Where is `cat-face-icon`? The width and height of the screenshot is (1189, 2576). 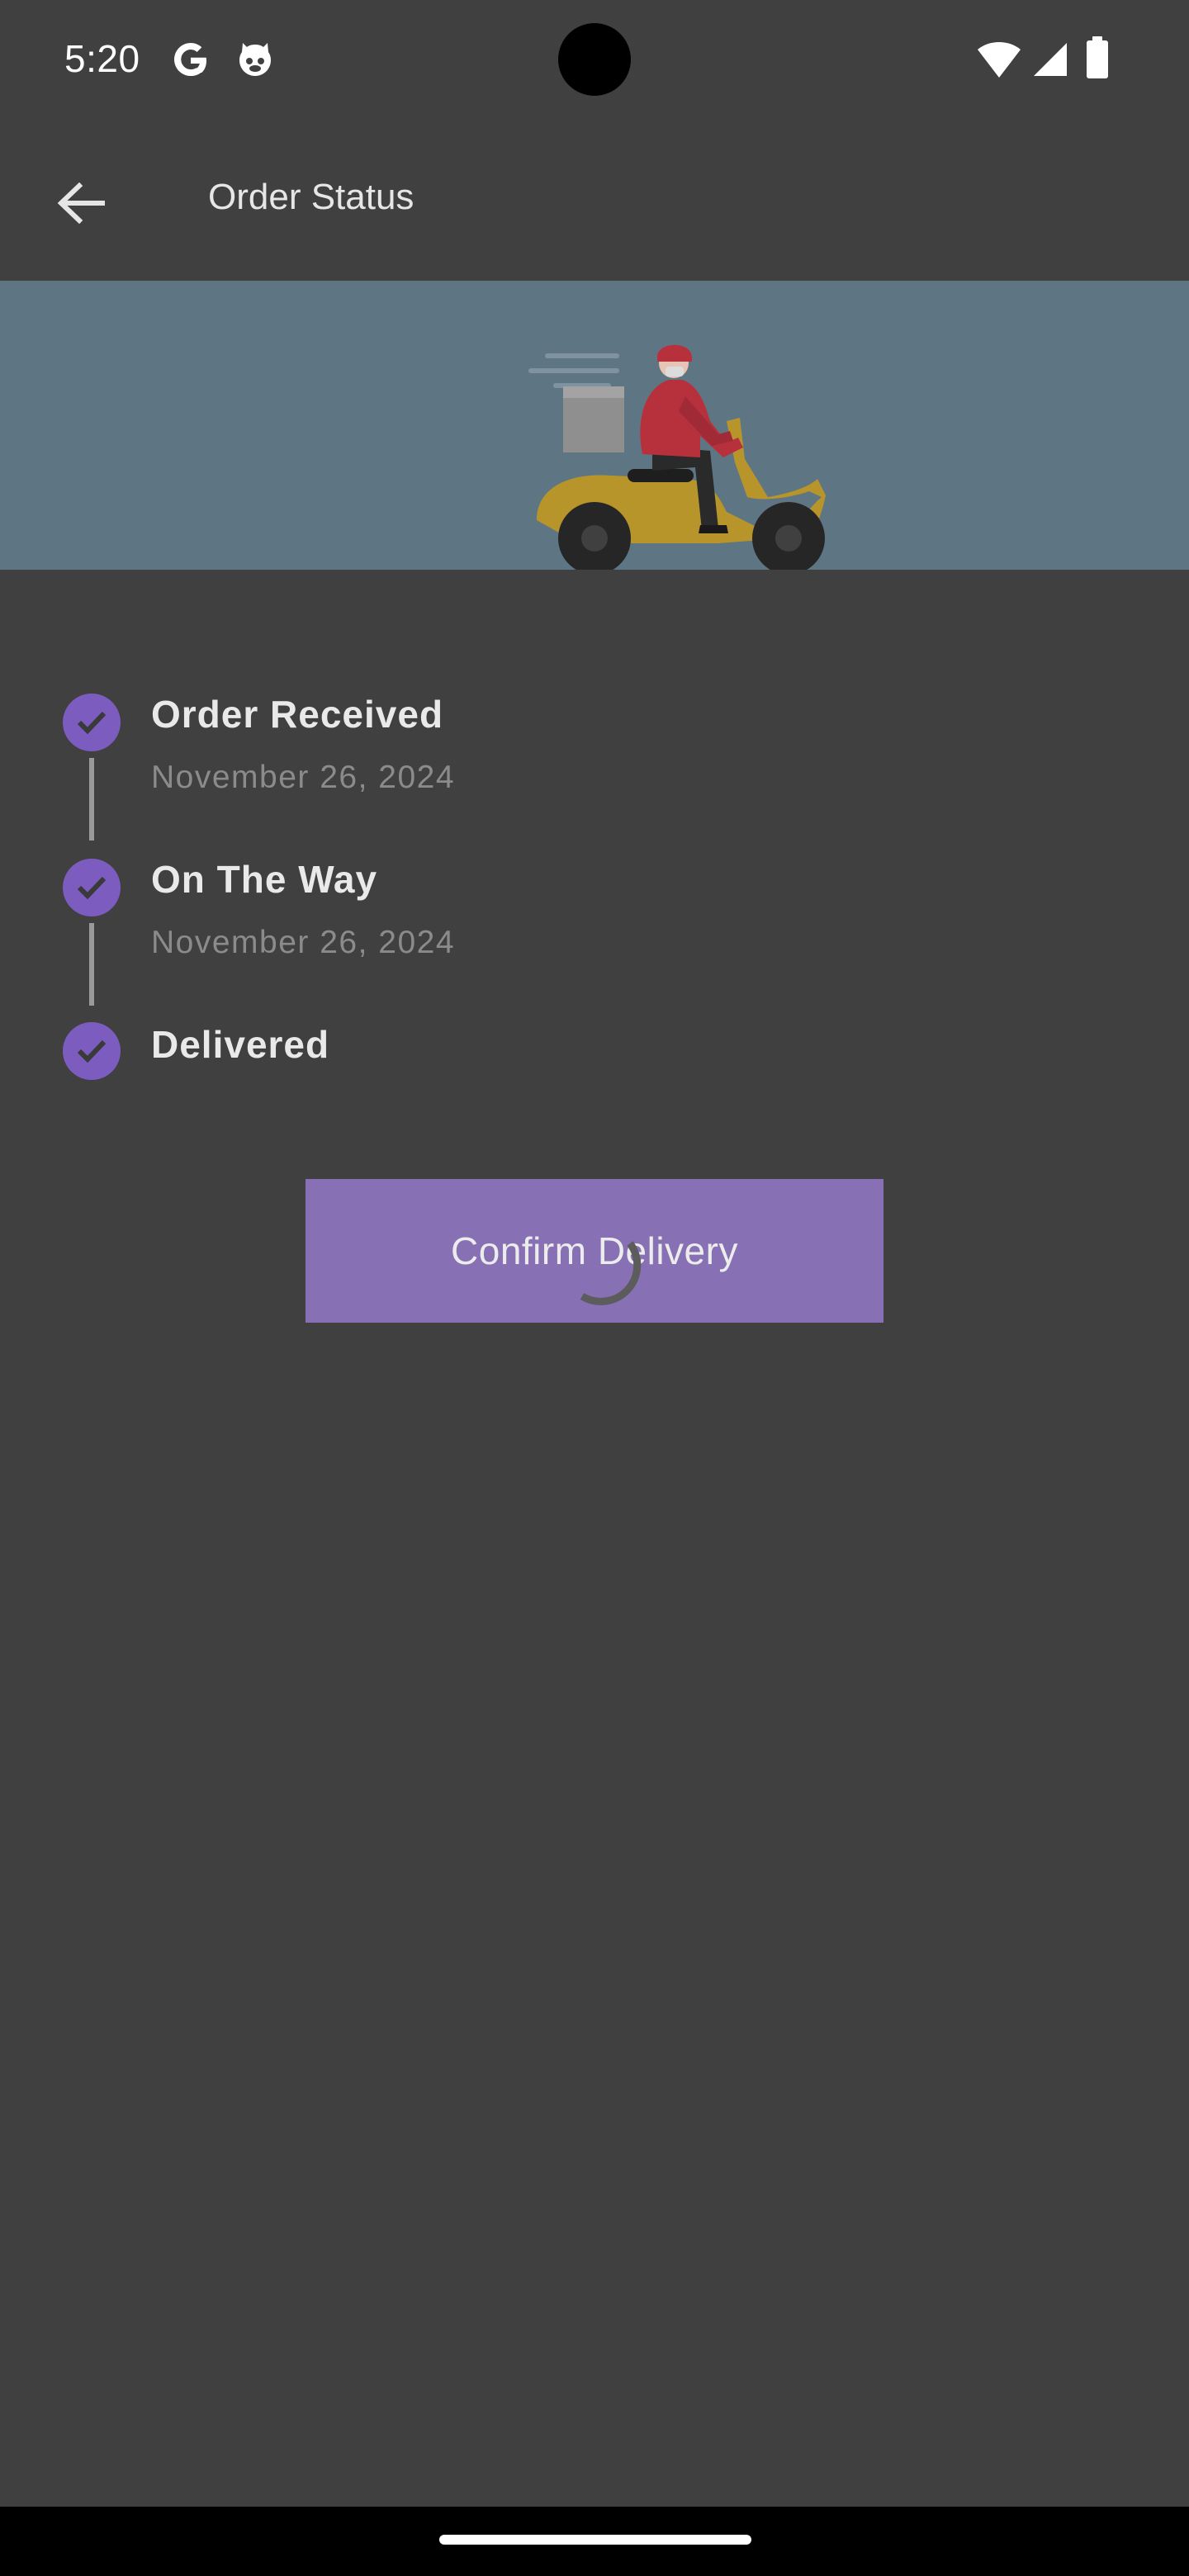 cat-face-icon is located at coordinates (255, 59).